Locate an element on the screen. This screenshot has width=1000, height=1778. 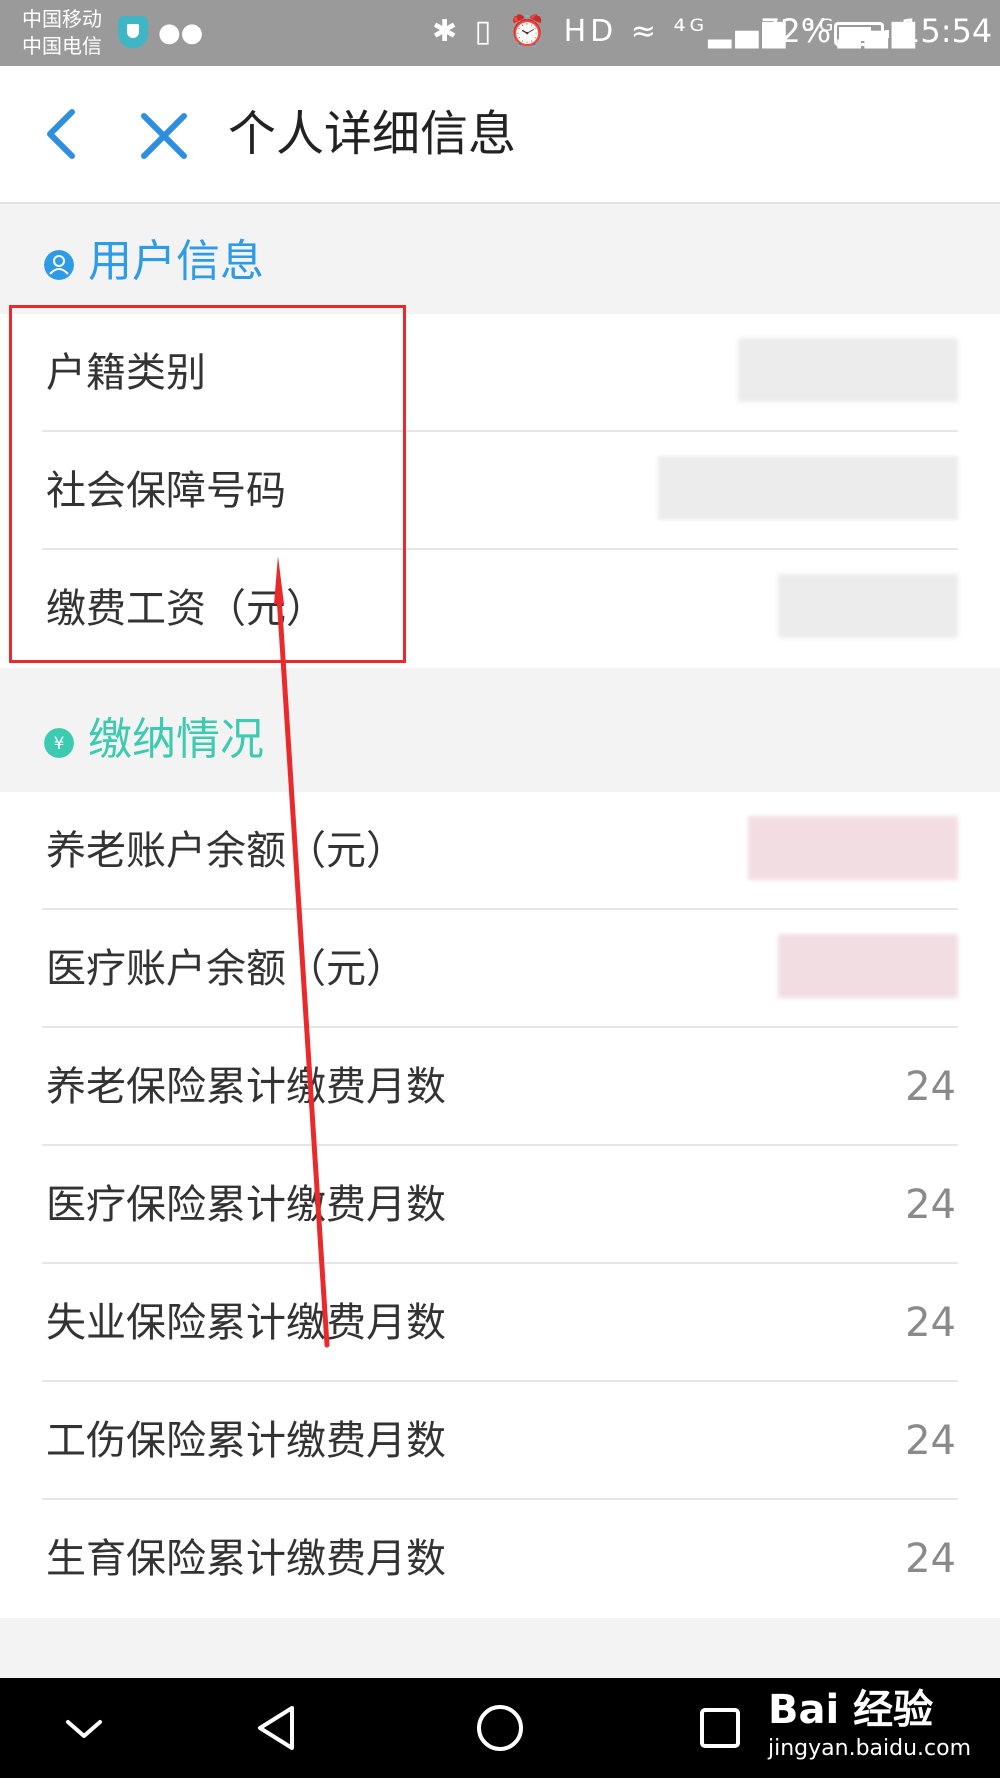
carrier-1: 中国移动 is located at coordinates (62, 19).